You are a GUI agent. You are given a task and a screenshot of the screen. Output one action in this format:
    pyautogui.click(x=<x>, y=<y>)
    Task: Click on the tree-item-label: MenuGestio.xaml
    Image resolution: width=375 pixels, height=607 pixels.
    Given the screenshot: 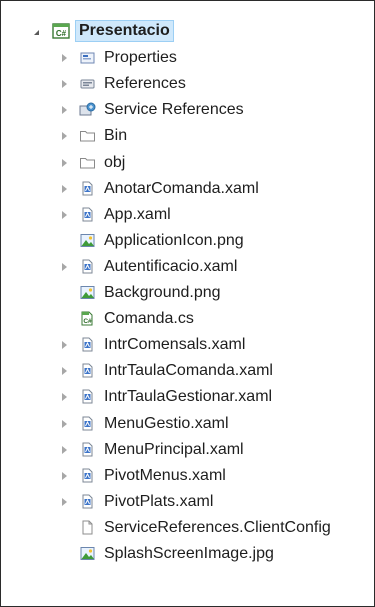 What is the action you would take?
    pyautogui.click(x=166, y=423)
    